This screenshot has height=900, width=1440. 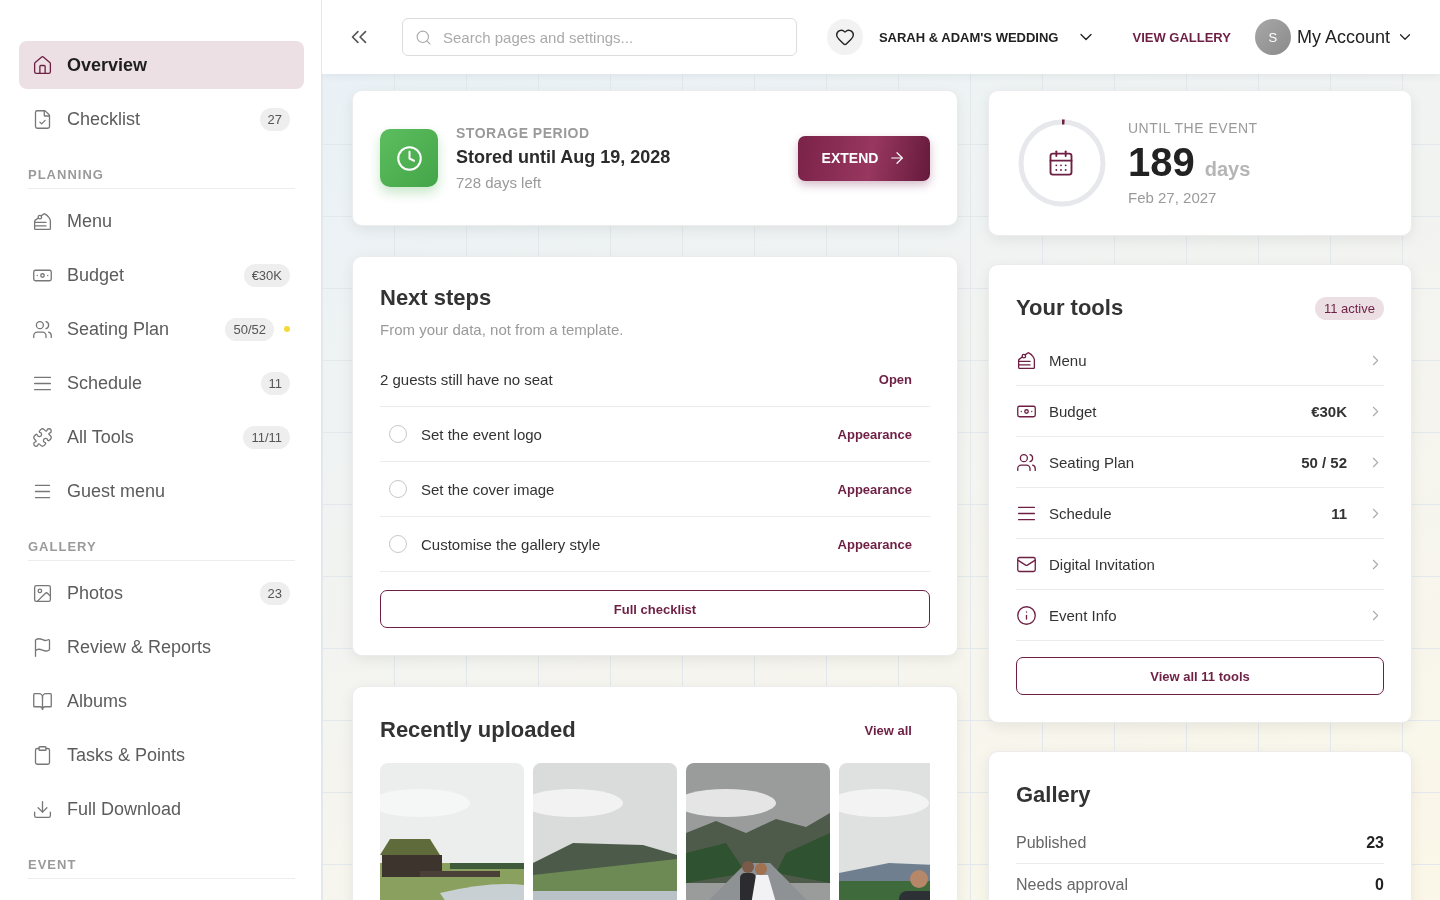 What do you see at coordinates (1227, 169) in the screenshot?
I see `days-unit: days` at bounding box center [1227, 169].